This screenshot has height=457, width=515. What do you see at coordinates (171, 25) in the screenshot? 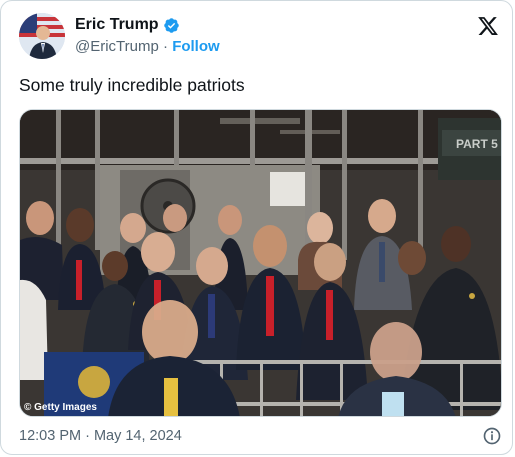
I see `verified-badge-icon` at bounding box center [171, 25].